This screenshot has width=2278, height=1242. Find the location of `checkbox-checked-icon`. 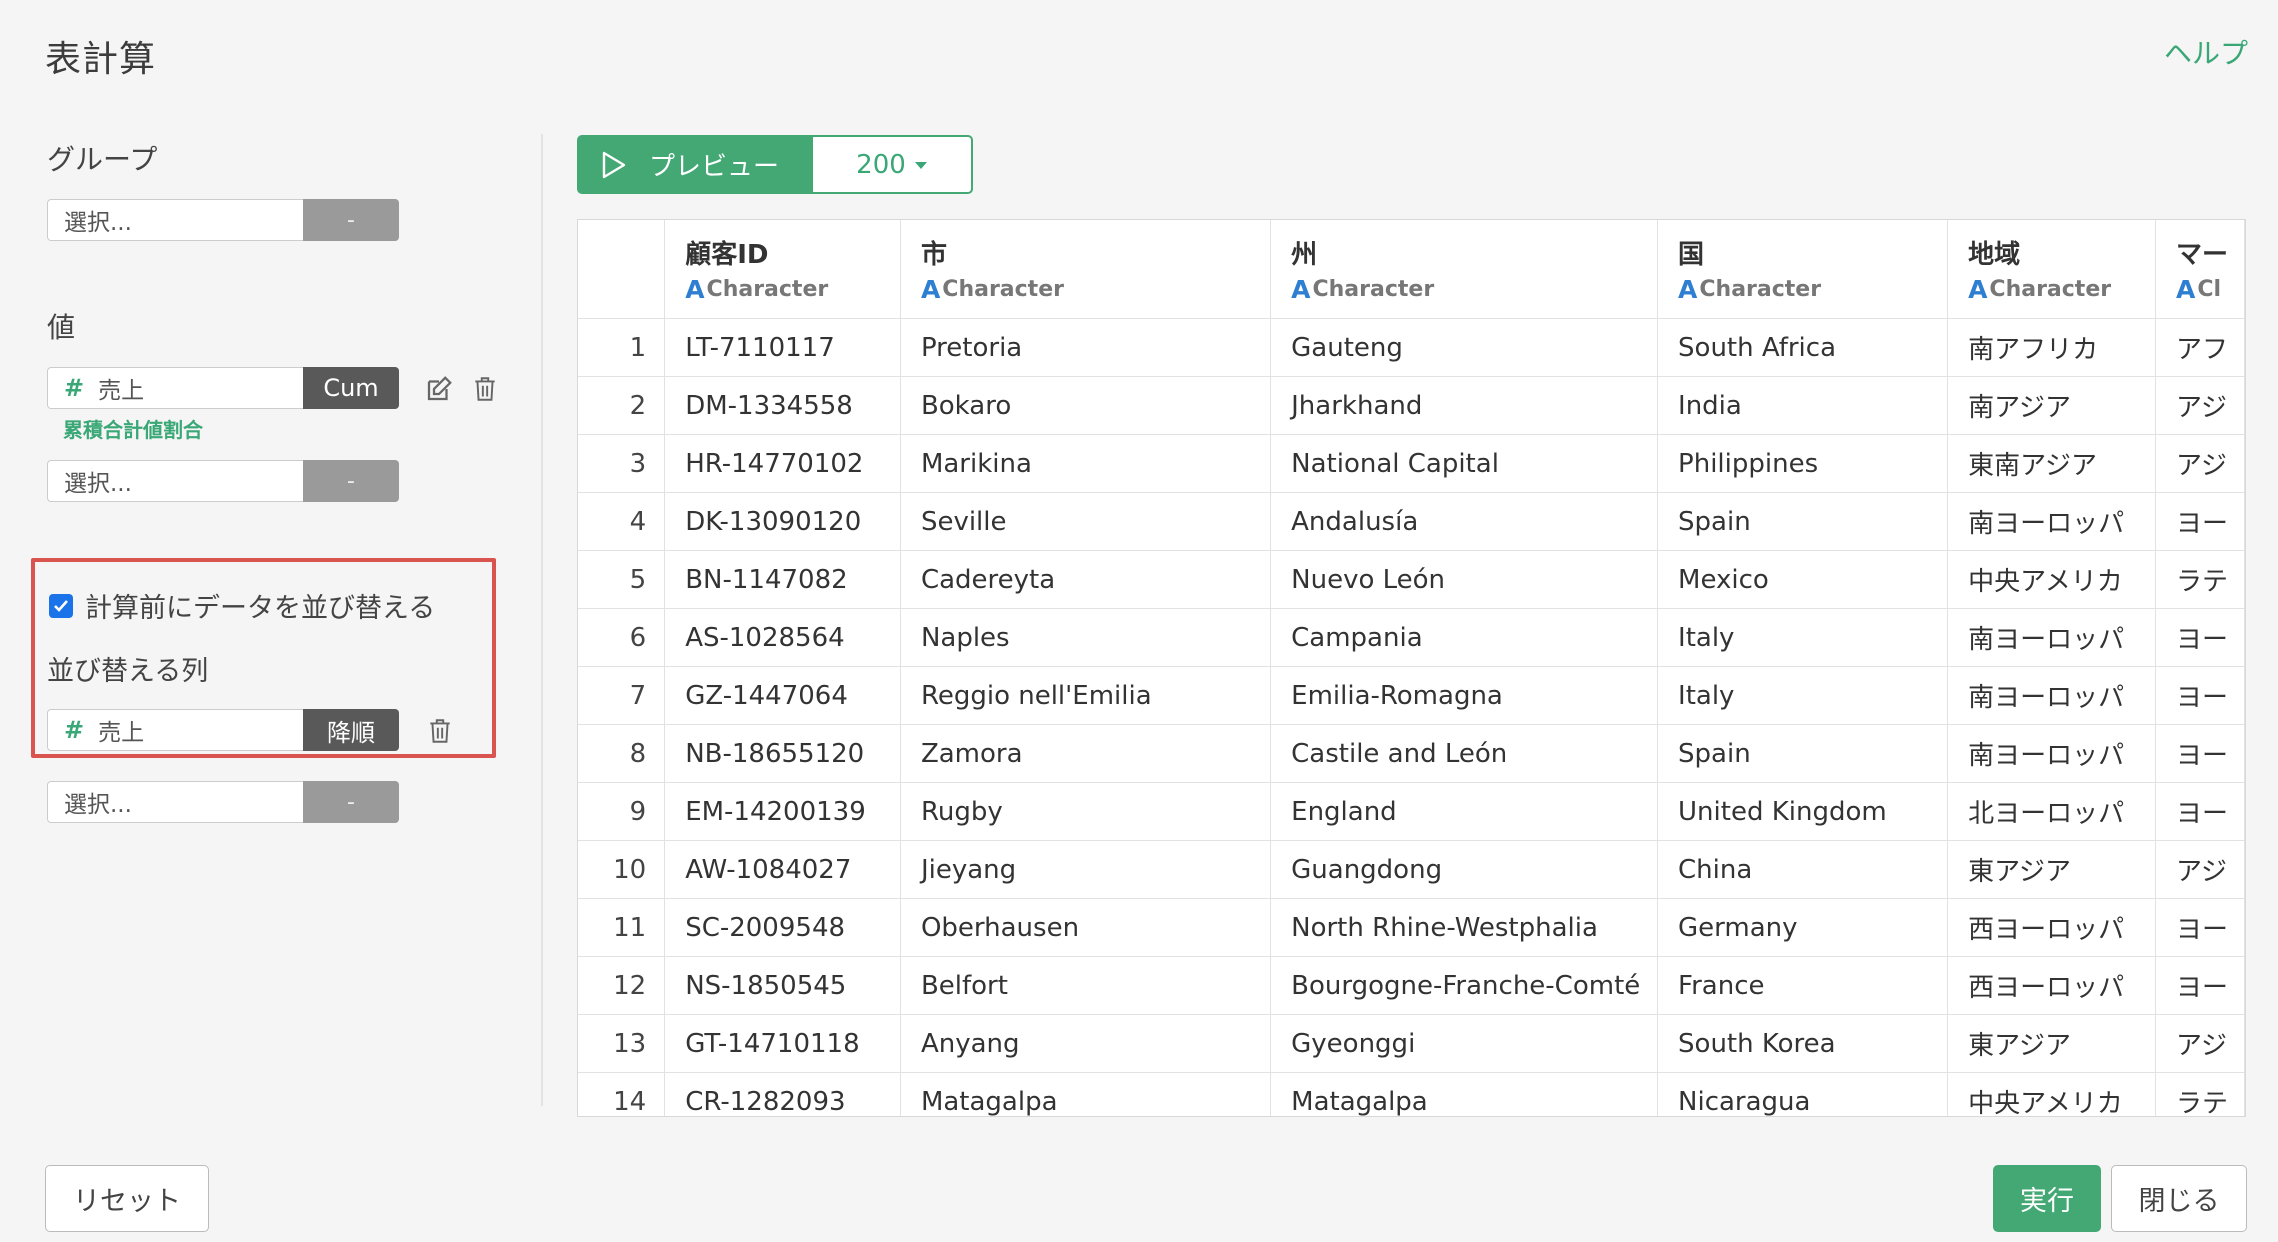

checkbox-checked-icon is located at coordinates (61, 605).